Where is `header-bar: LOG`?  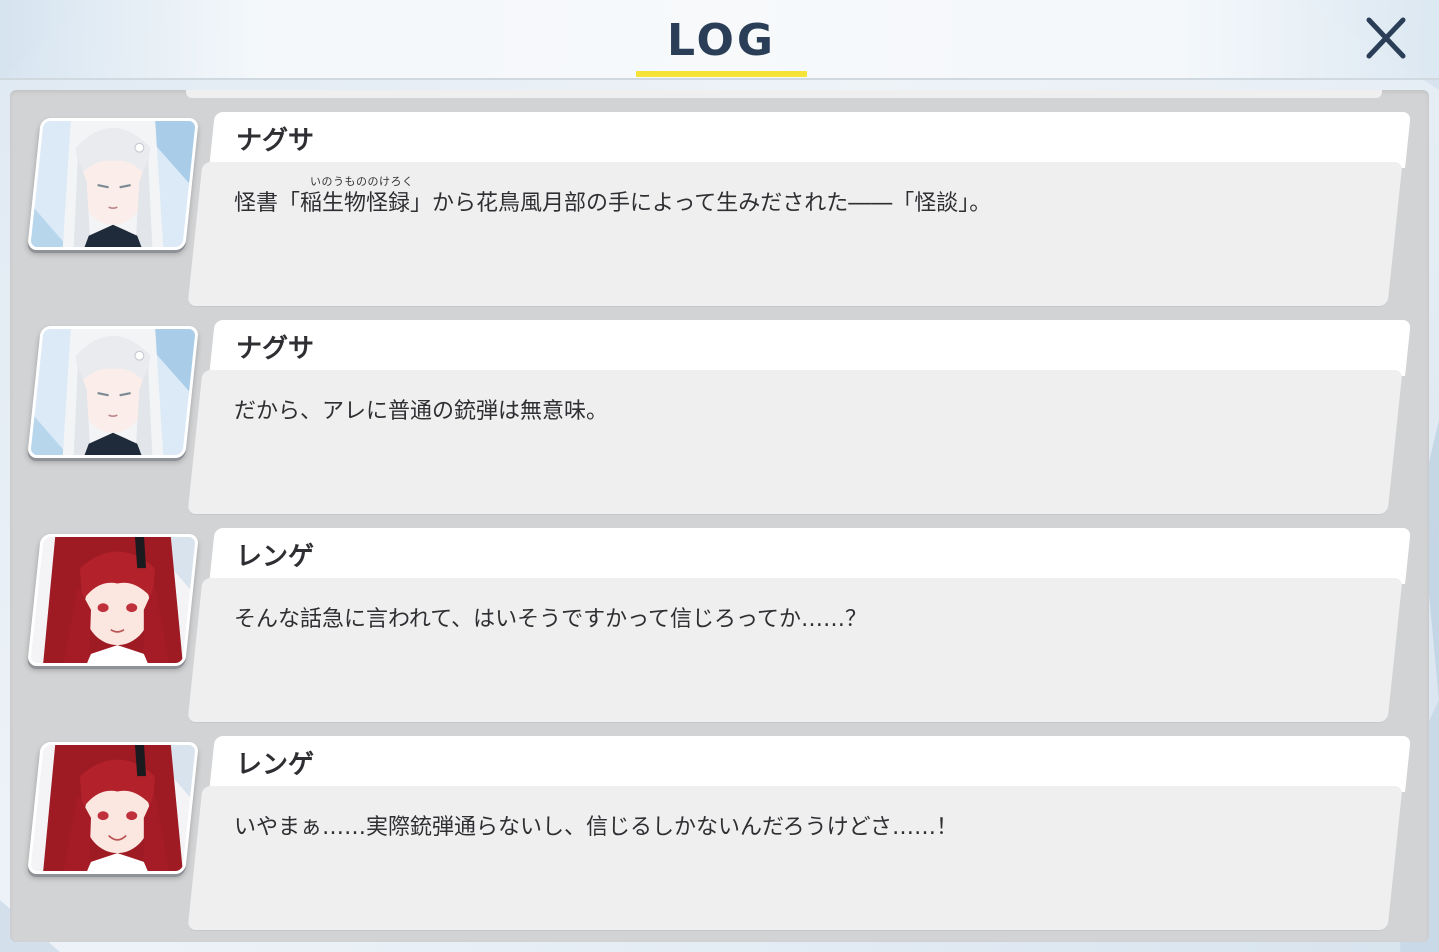
header-bar: LOG is located at coordinates (719, 40).